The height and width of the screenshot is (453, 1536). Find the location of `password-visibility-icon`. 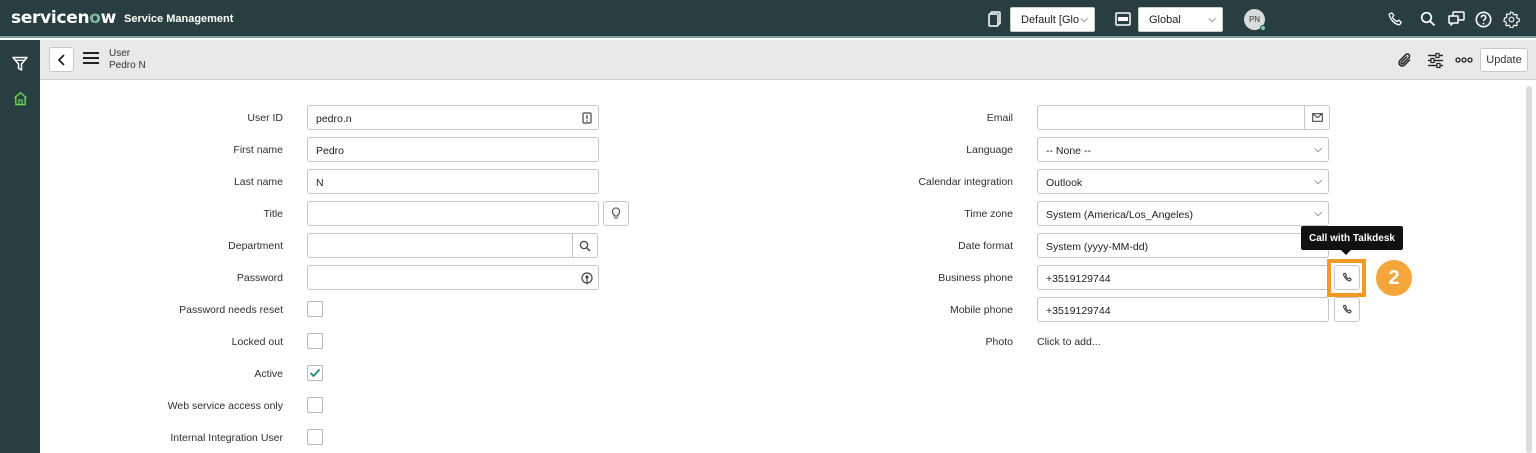

password-visibility-icon is located at coordinates (587, 278).